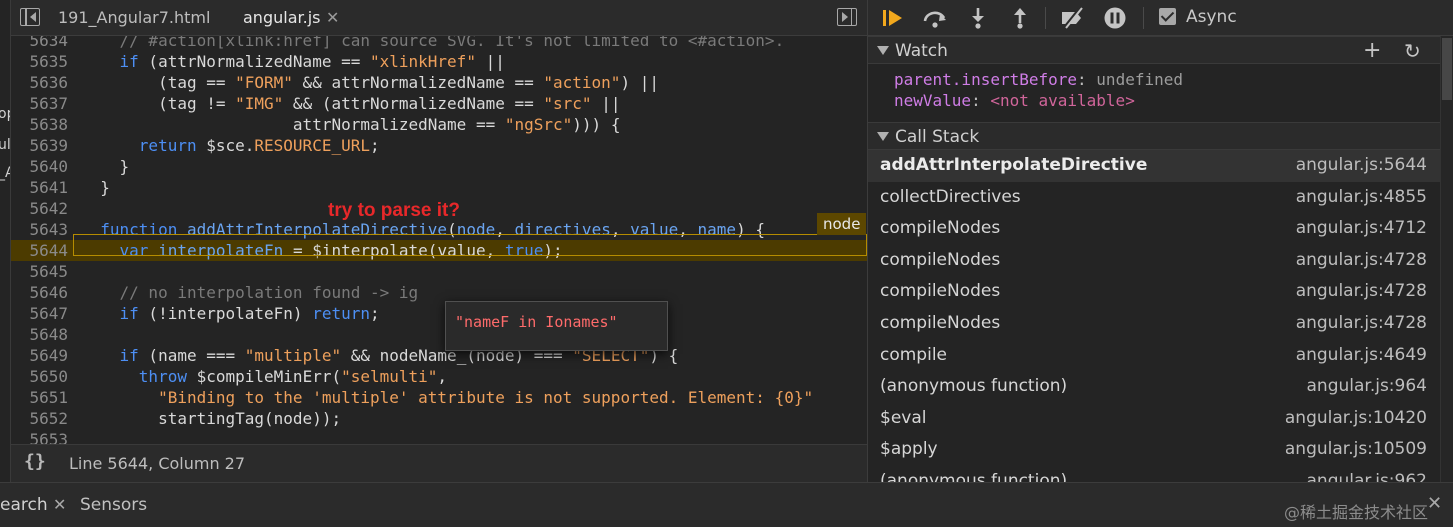 This screenshot has height=527, width=1453. I want to click on code-text: attrNormalizedName == "ngSrc"))) {, so click(351, 124).